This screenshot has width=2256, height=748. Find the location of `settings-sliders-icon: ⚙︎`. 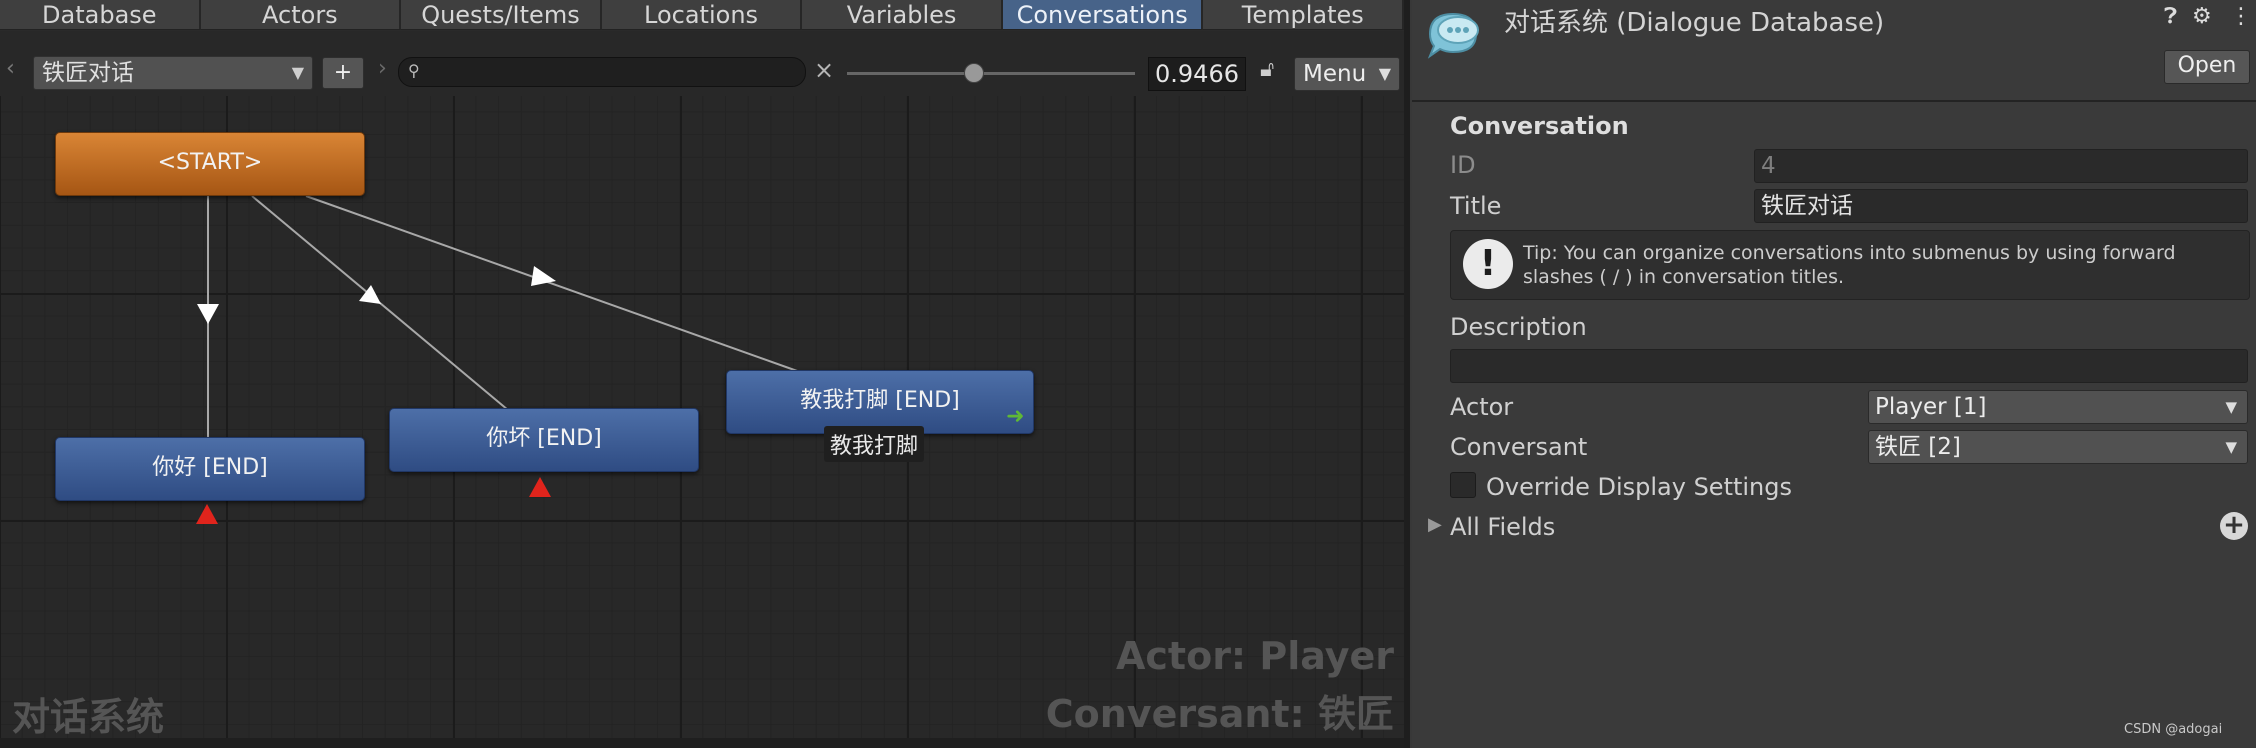

settings-sliders-icon: ⚙︎ is located at coordinates (2202, 16).